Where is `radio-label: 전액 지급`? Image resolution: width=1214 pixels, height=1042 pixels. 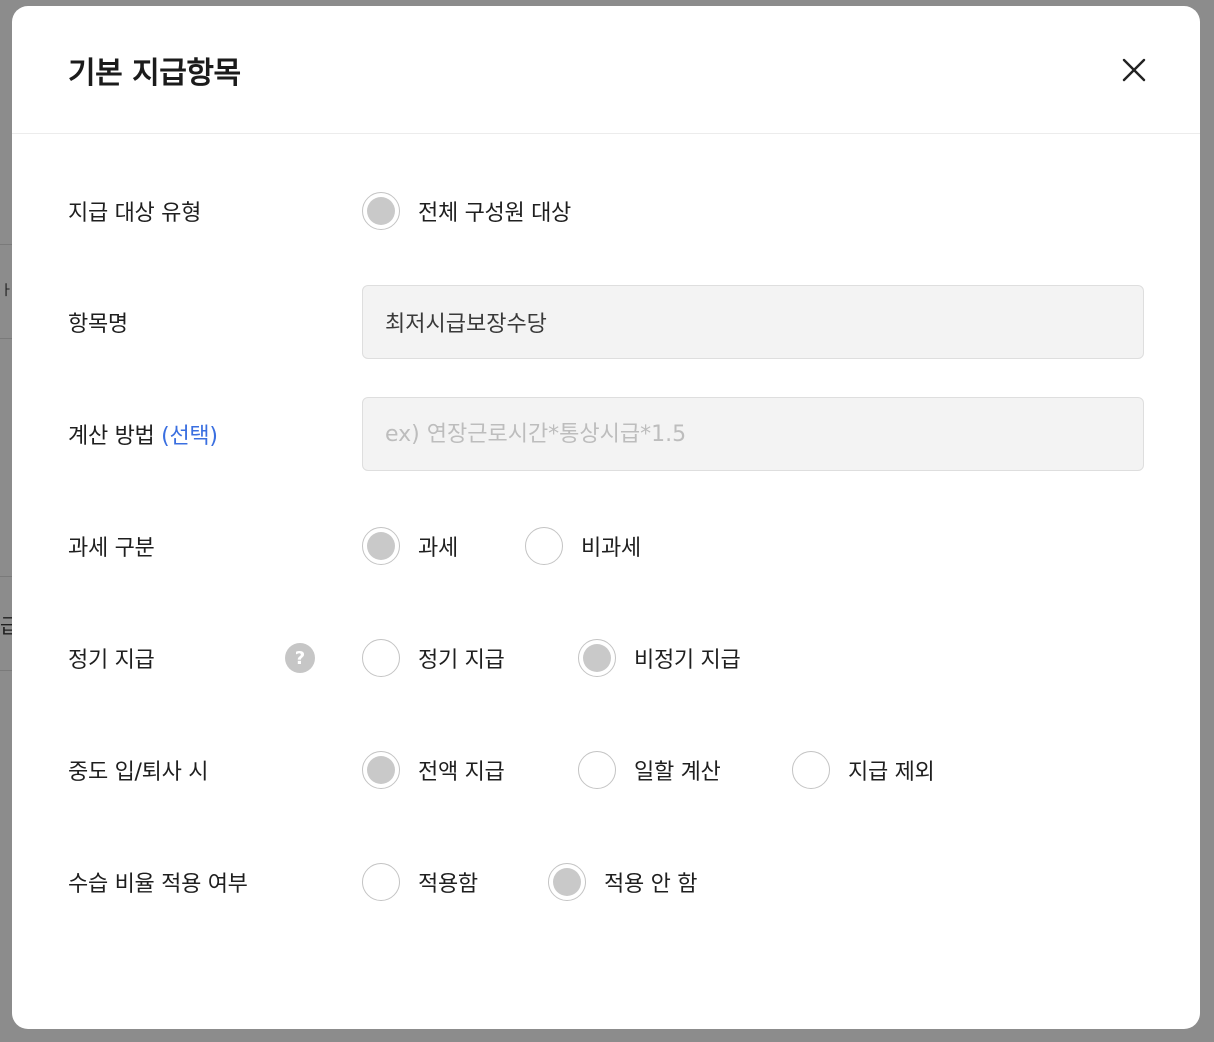
radio-label: 전액 지급 is located at coordinates (461, 772).